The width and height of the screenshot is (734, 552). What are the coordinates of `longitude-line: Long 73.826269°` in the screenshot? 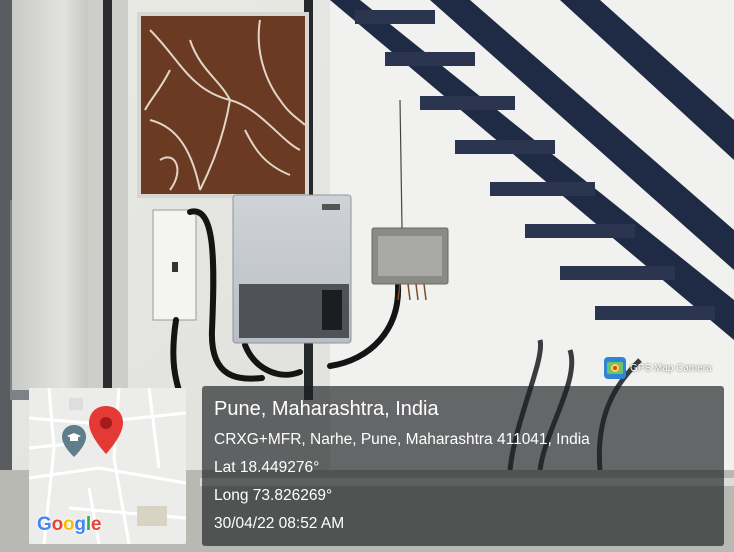 It's located at (273, 495).